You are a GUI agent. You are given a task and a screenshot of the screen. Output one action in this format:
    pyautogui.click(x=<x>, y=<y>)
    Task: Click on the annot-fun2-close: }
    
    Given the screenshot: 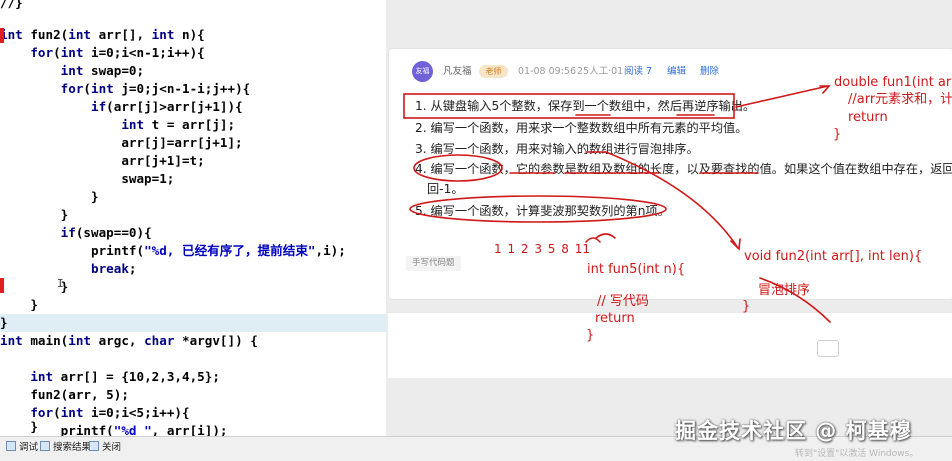 What is the action you would take?
    pyautogui.click(x=746, y=306)
    